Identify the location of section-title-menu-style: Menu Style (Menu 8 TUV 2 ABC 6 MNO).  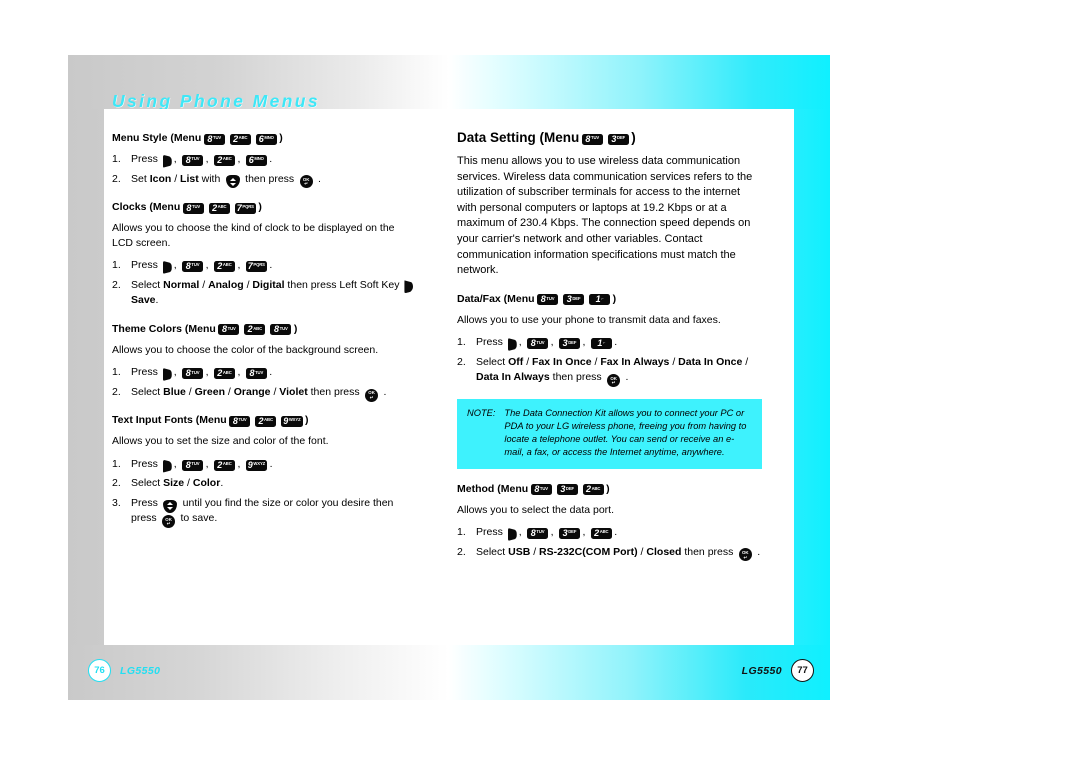
(197, 138).